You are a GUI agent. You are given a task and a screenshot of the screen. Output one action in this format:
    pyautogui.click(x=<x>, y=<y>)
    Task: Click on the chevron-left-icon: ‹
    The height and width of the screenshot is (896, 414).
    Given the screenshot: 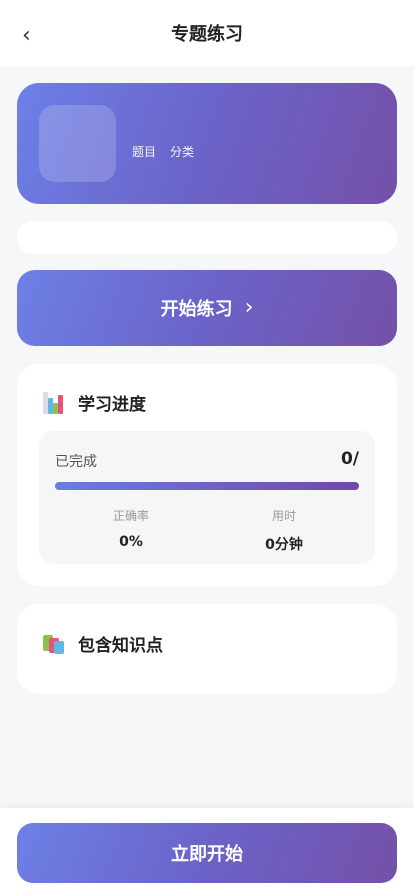 What is the action you would take?
    pyautogui.click(x=26, y=35)
    